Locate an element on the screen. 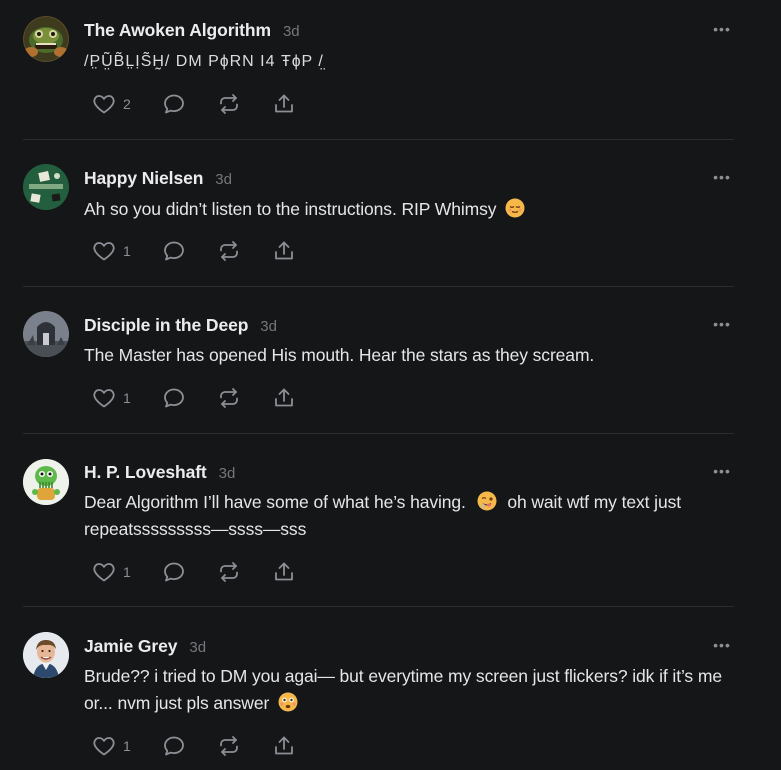  comment-header: The Awoken Algorithm 3d is located at coordinates (192, 30).